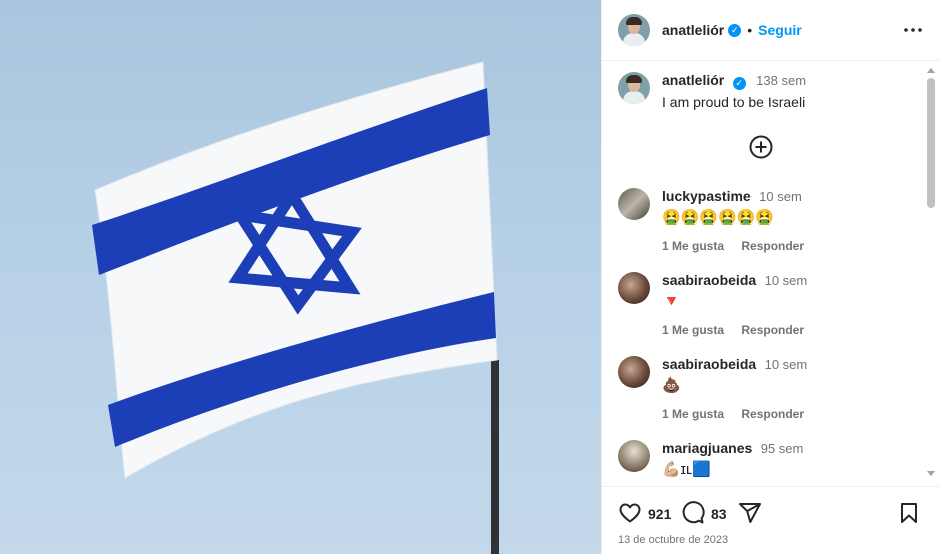 This screenshot has width=940, height=554. What do you see at coordinates (931, 143) in the screenshot?
I see `scrollbar-thumb` at bounding box center [931, 143].